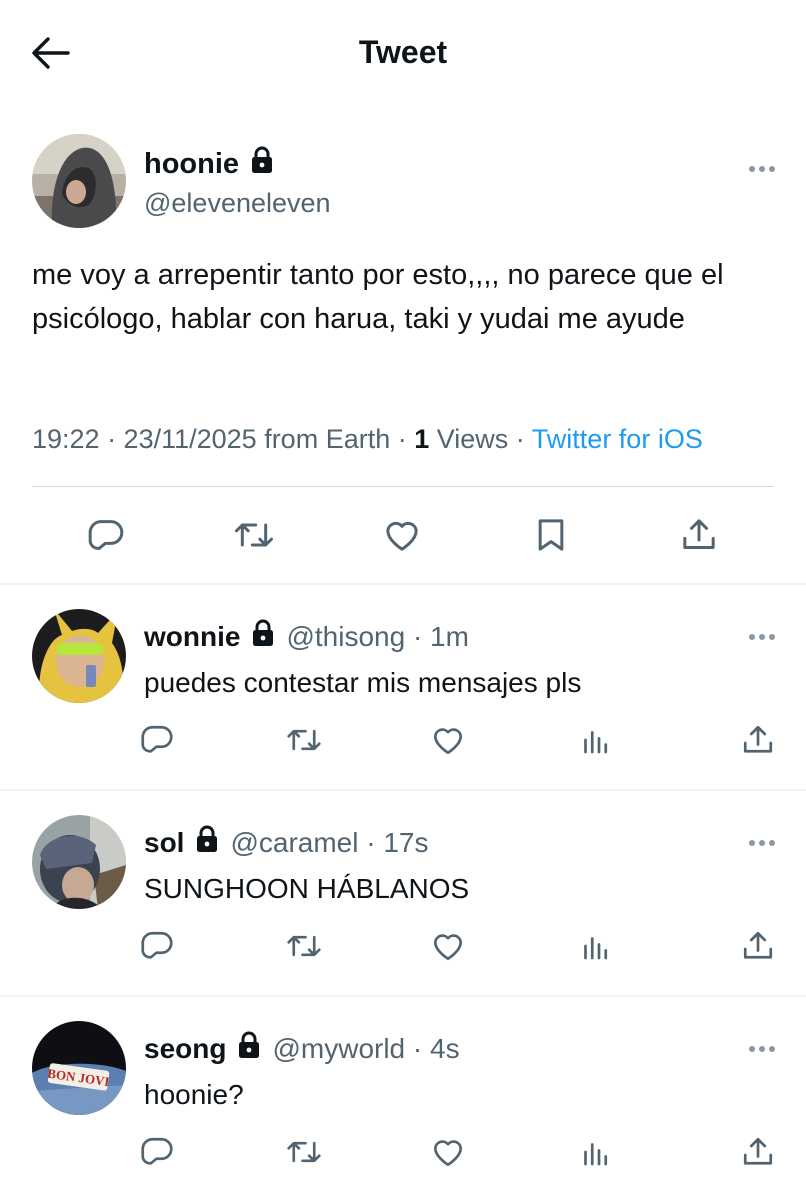 This screenshot has width=806, height=1200. What do you see at coordinates (79, 1068) in the screenshot?
I see `avatar: BON JOVI` at bounding box center [79, 1068].